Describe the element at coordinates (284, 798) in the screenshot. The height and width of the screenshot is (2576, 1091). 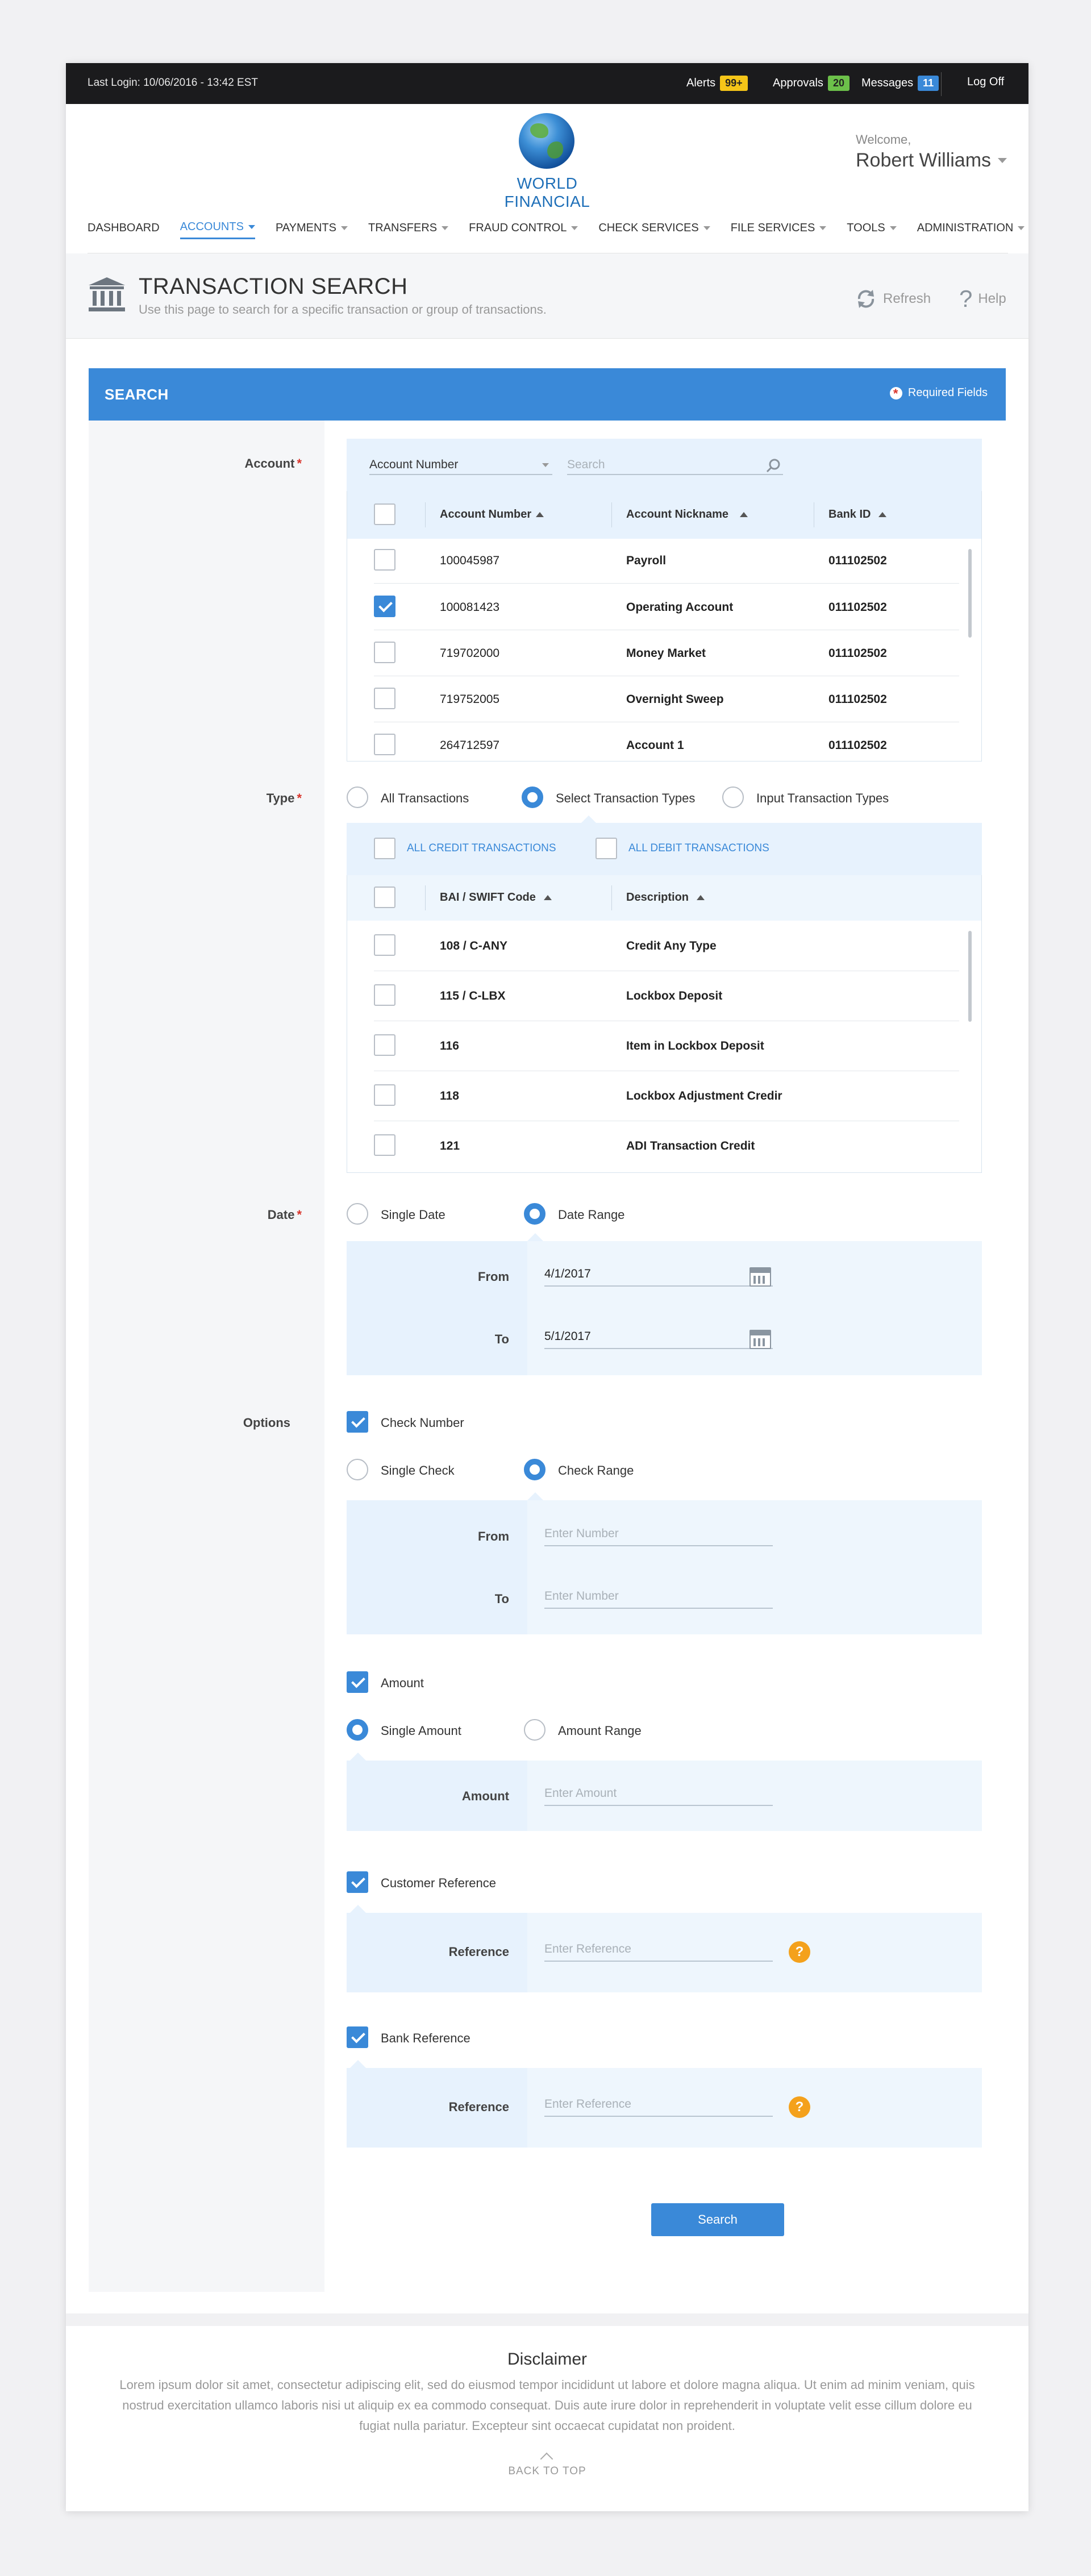
I see `type-label: Type *` at that location.